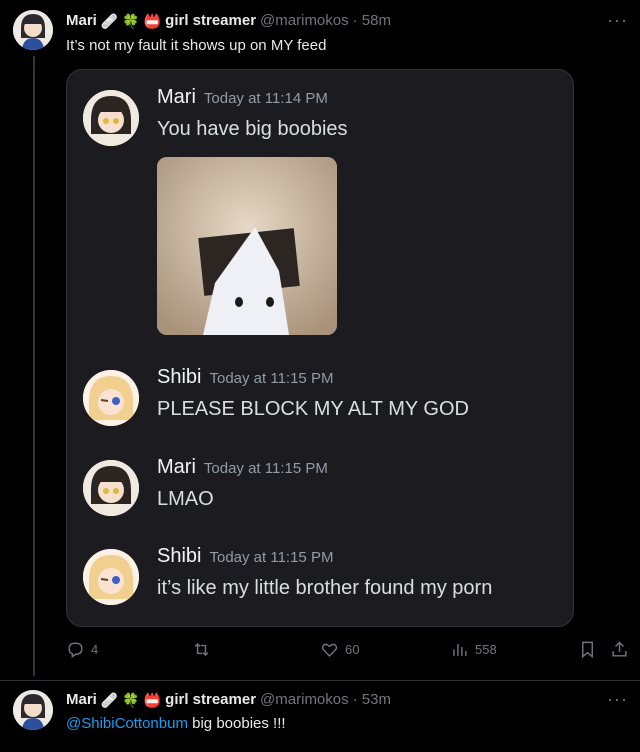  I want to click on reply-count: 4, so click(95, 649).